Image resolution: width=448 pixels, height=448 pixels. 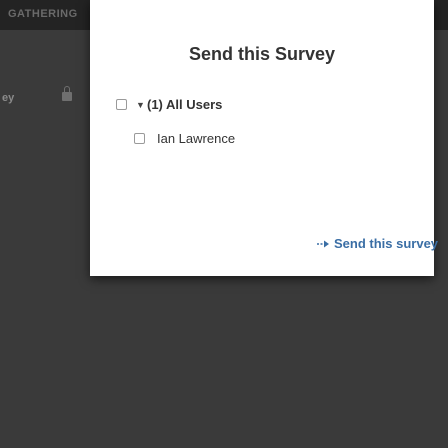 I want to click on group-label: (1) All Users, so click(x=185, y=104).